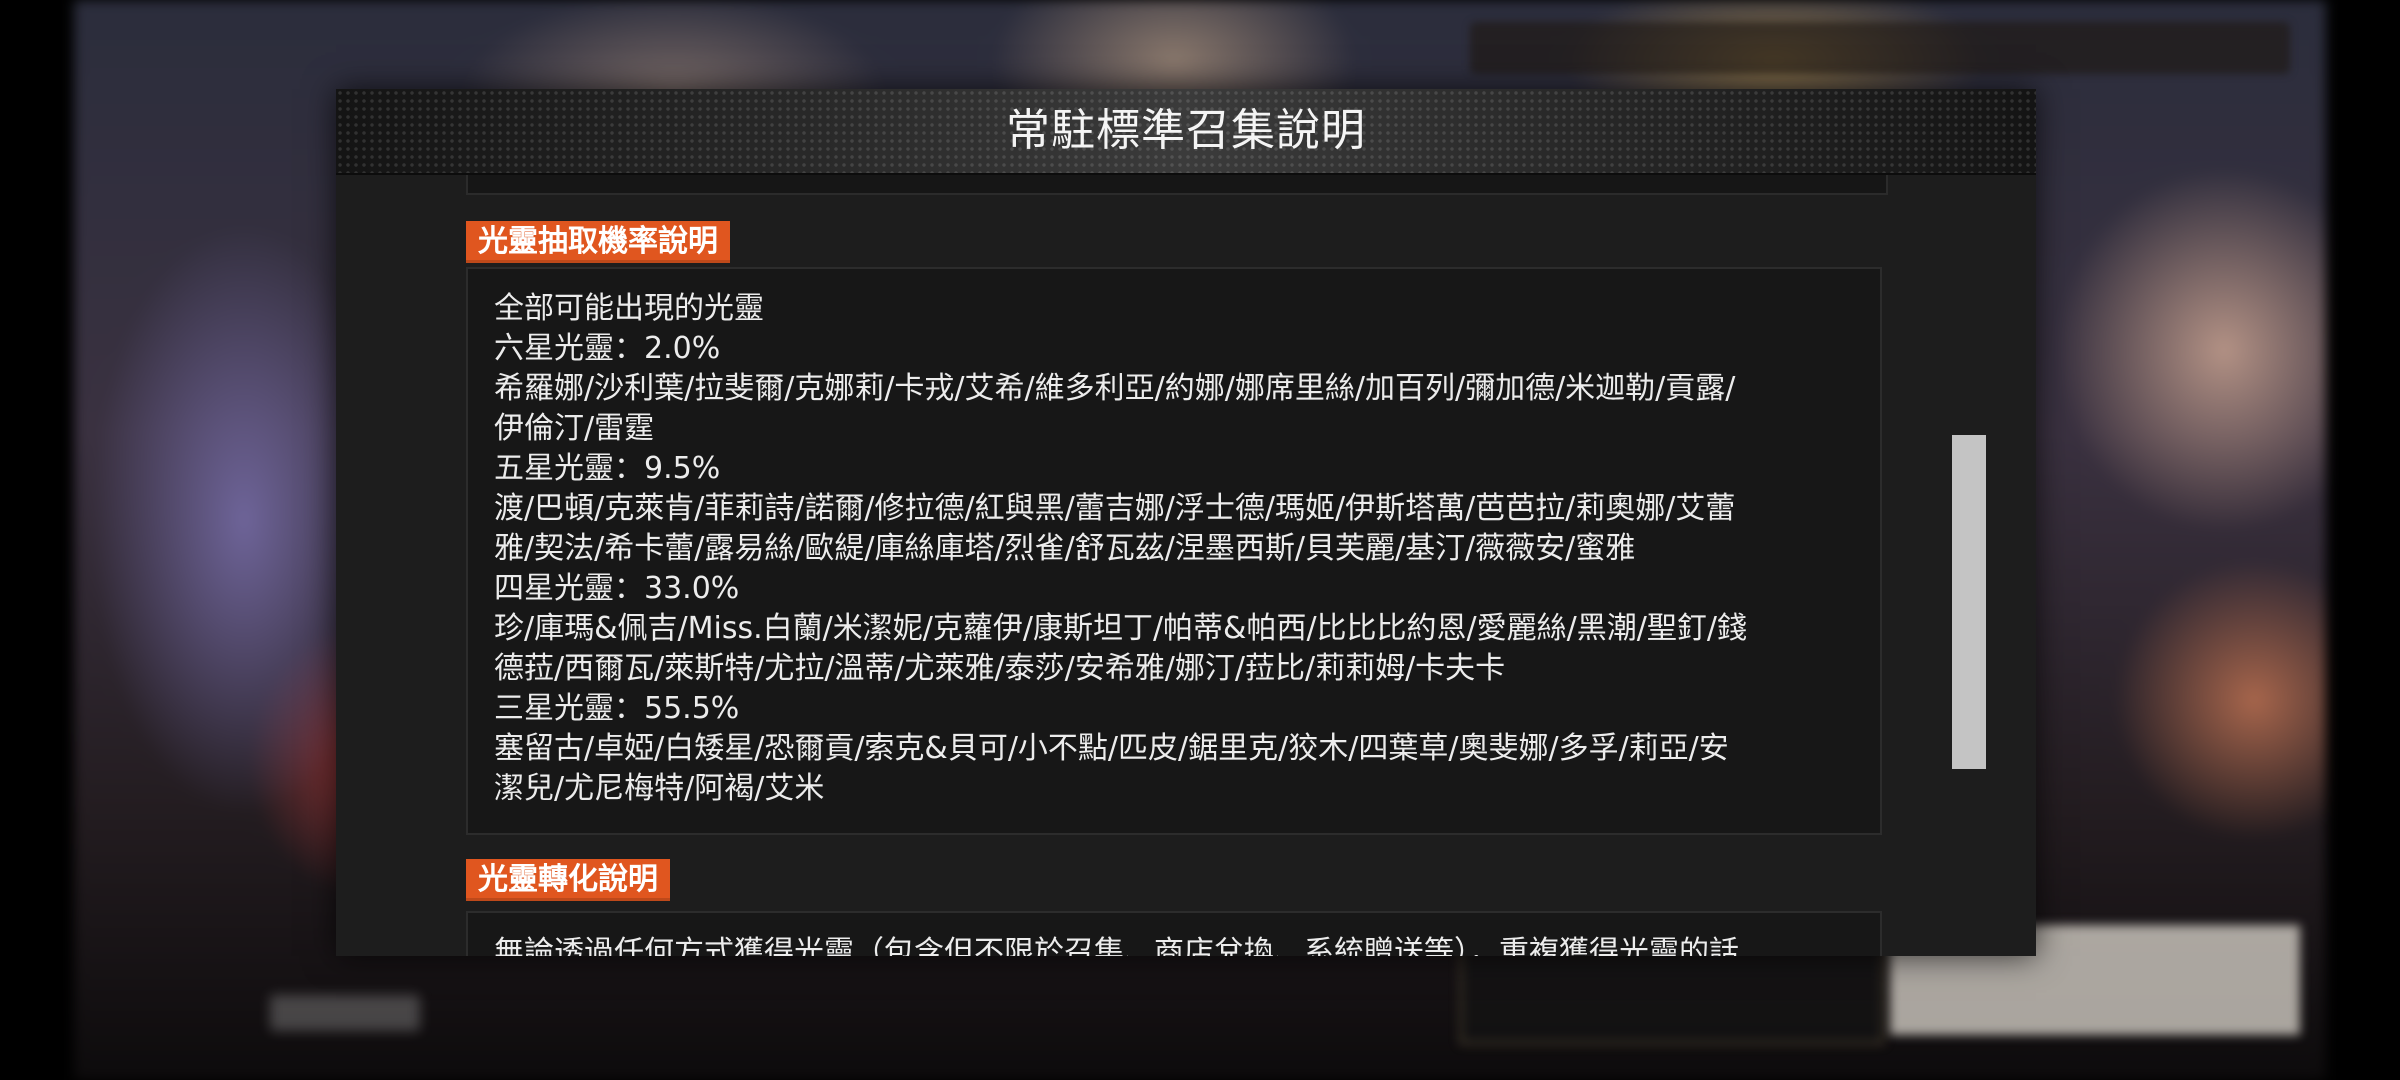 The width and height of the screenshot is (2400, 1080). I want to click on rates-line: 三星光靈：55.5%, so click(617, 708).